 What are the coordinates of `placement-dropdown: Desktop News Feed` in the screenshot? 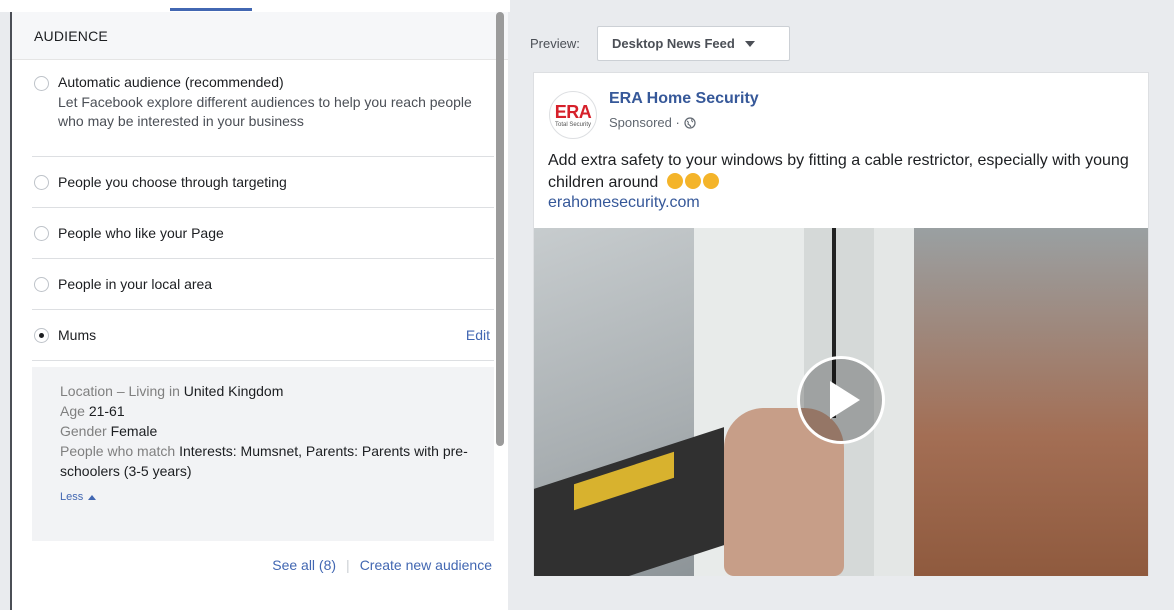 It's located at (693, 43).